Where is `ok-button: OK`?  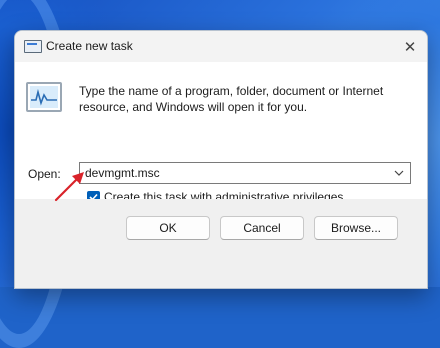 ok-button: OK is located at coordinates (168, 228).